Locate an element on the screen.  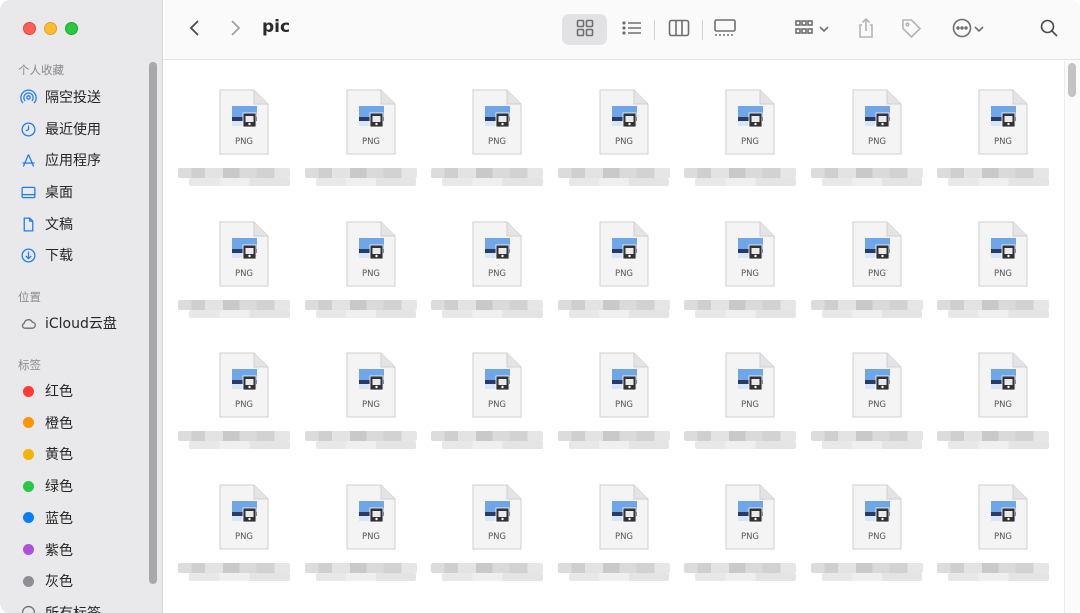
list-view-button is located at coordinates (631, 29).